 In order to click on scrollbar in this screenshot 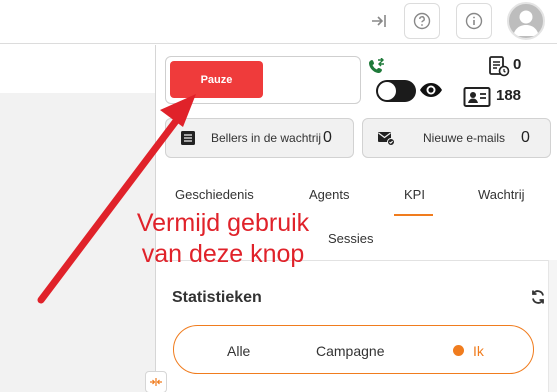, I will do `click(552, 326)`.